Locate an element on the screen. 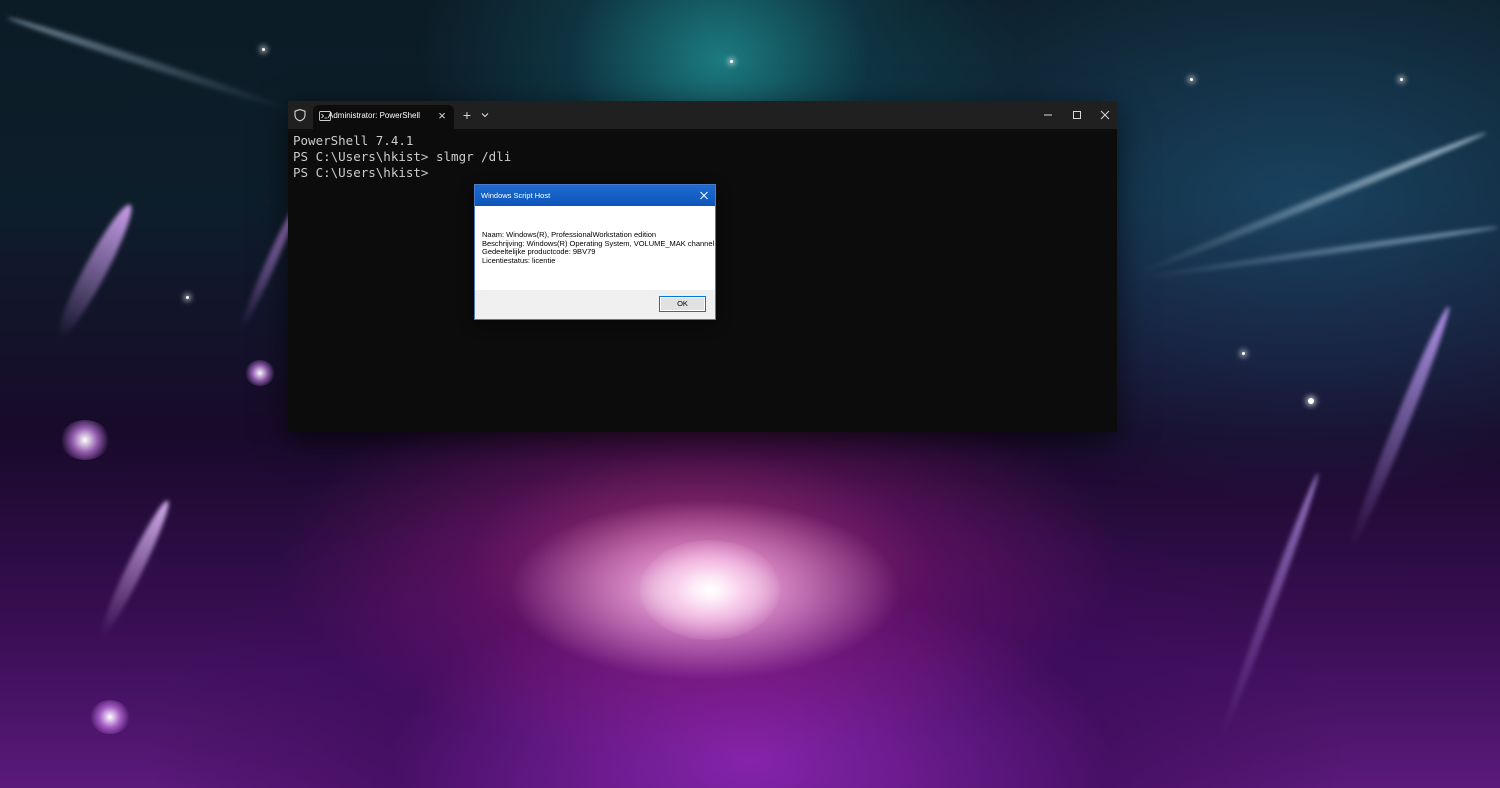 The width and height of the screenshot is (1500, 788). dialog-footer: OK is located at coordinates (595, 304).